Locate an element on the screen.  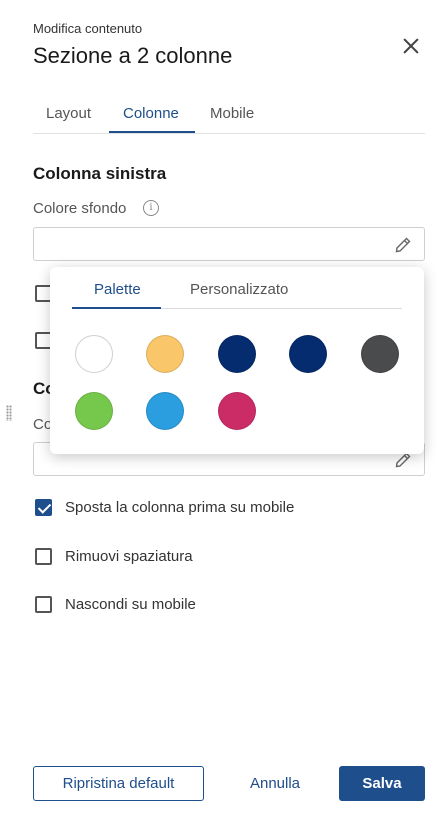
active-tab-indicator is located at coordinates (152, 132).